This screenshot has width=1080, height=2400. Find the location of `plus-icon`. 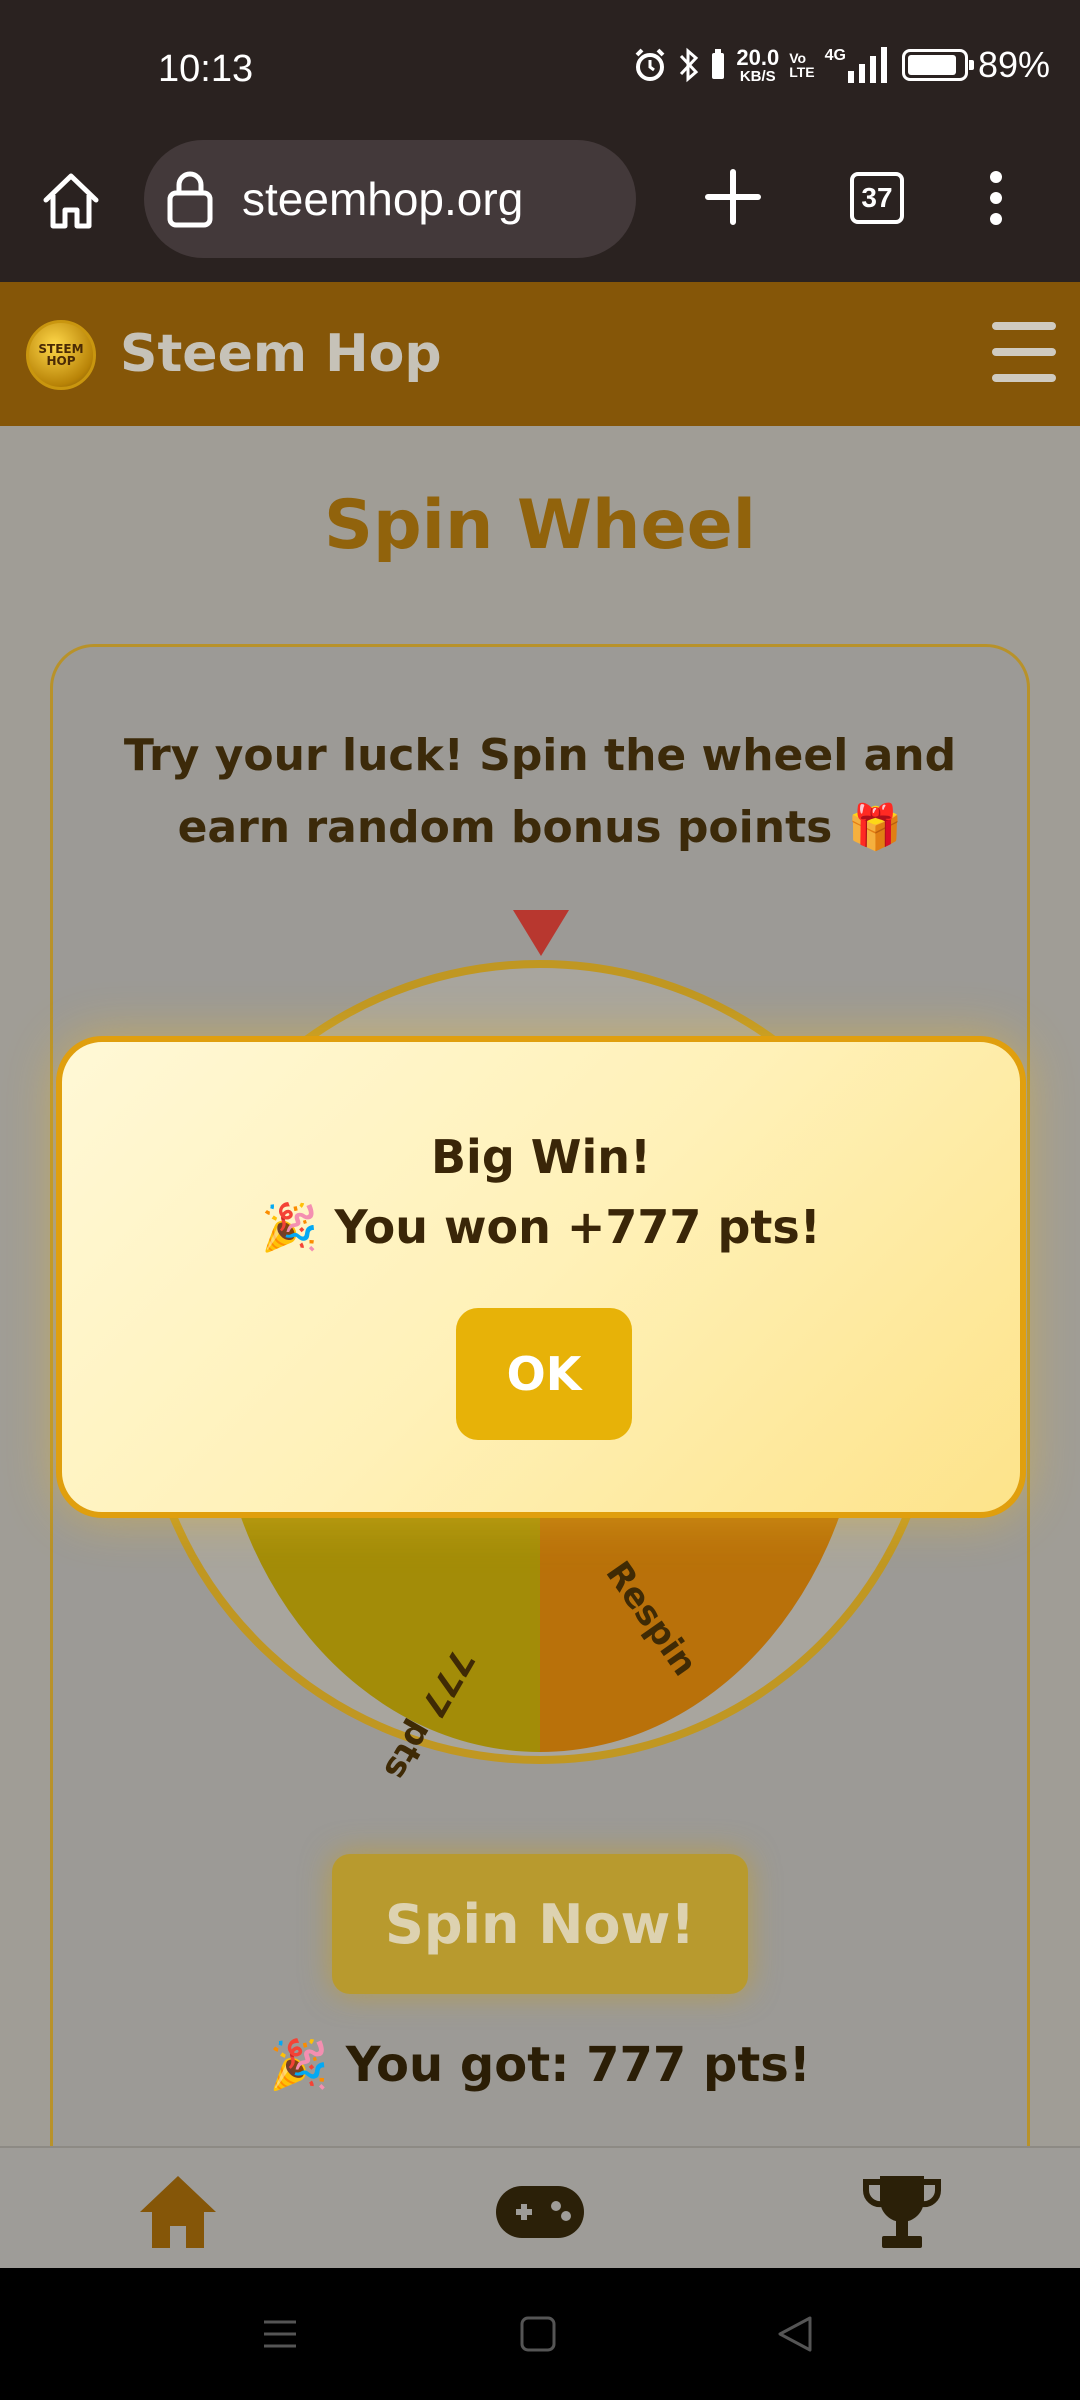

plus-icon is located at coordinates (733, 197).